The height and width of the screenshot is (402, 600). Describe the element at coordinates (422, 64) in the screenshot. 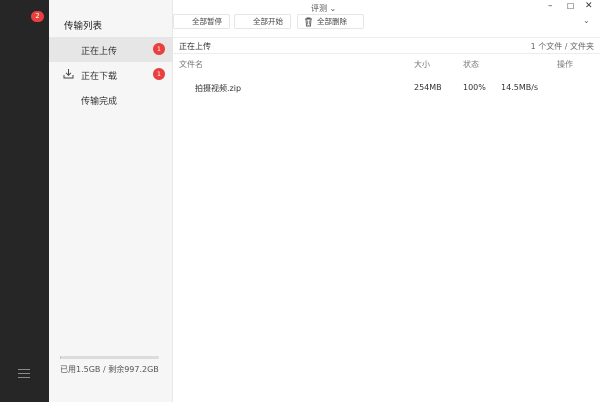

I see `column-header-size: 大小` at that location.